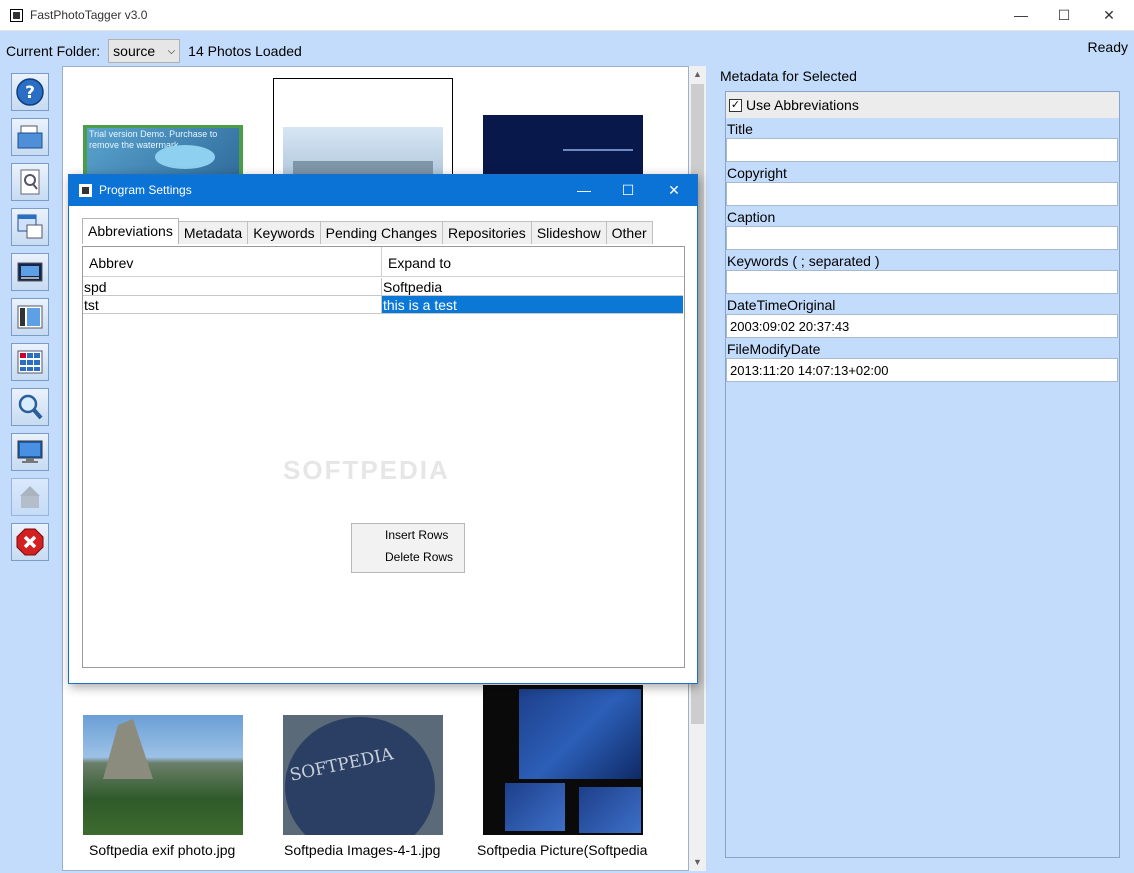 Image resolution: width=1134 pixels, height=873 pixels. I want to click on image-view-icon, so click(30, 272).